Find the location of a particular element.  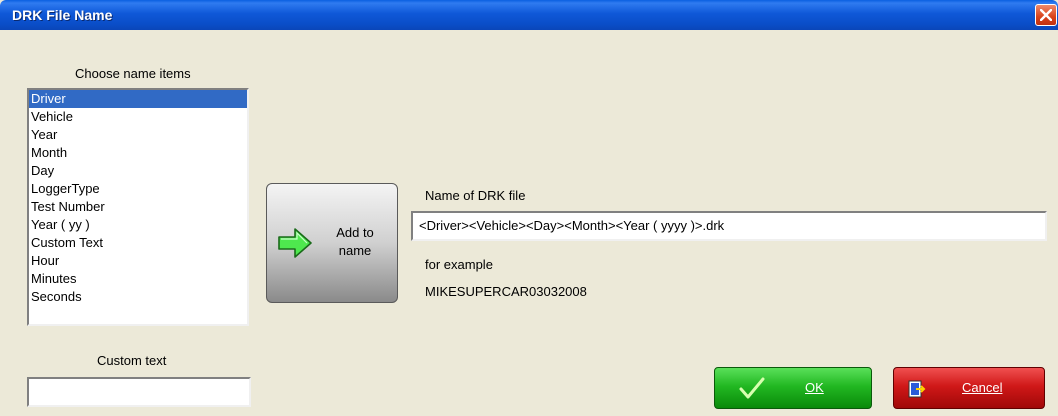

list-item: Seconds is located at coordinates (138, 297).